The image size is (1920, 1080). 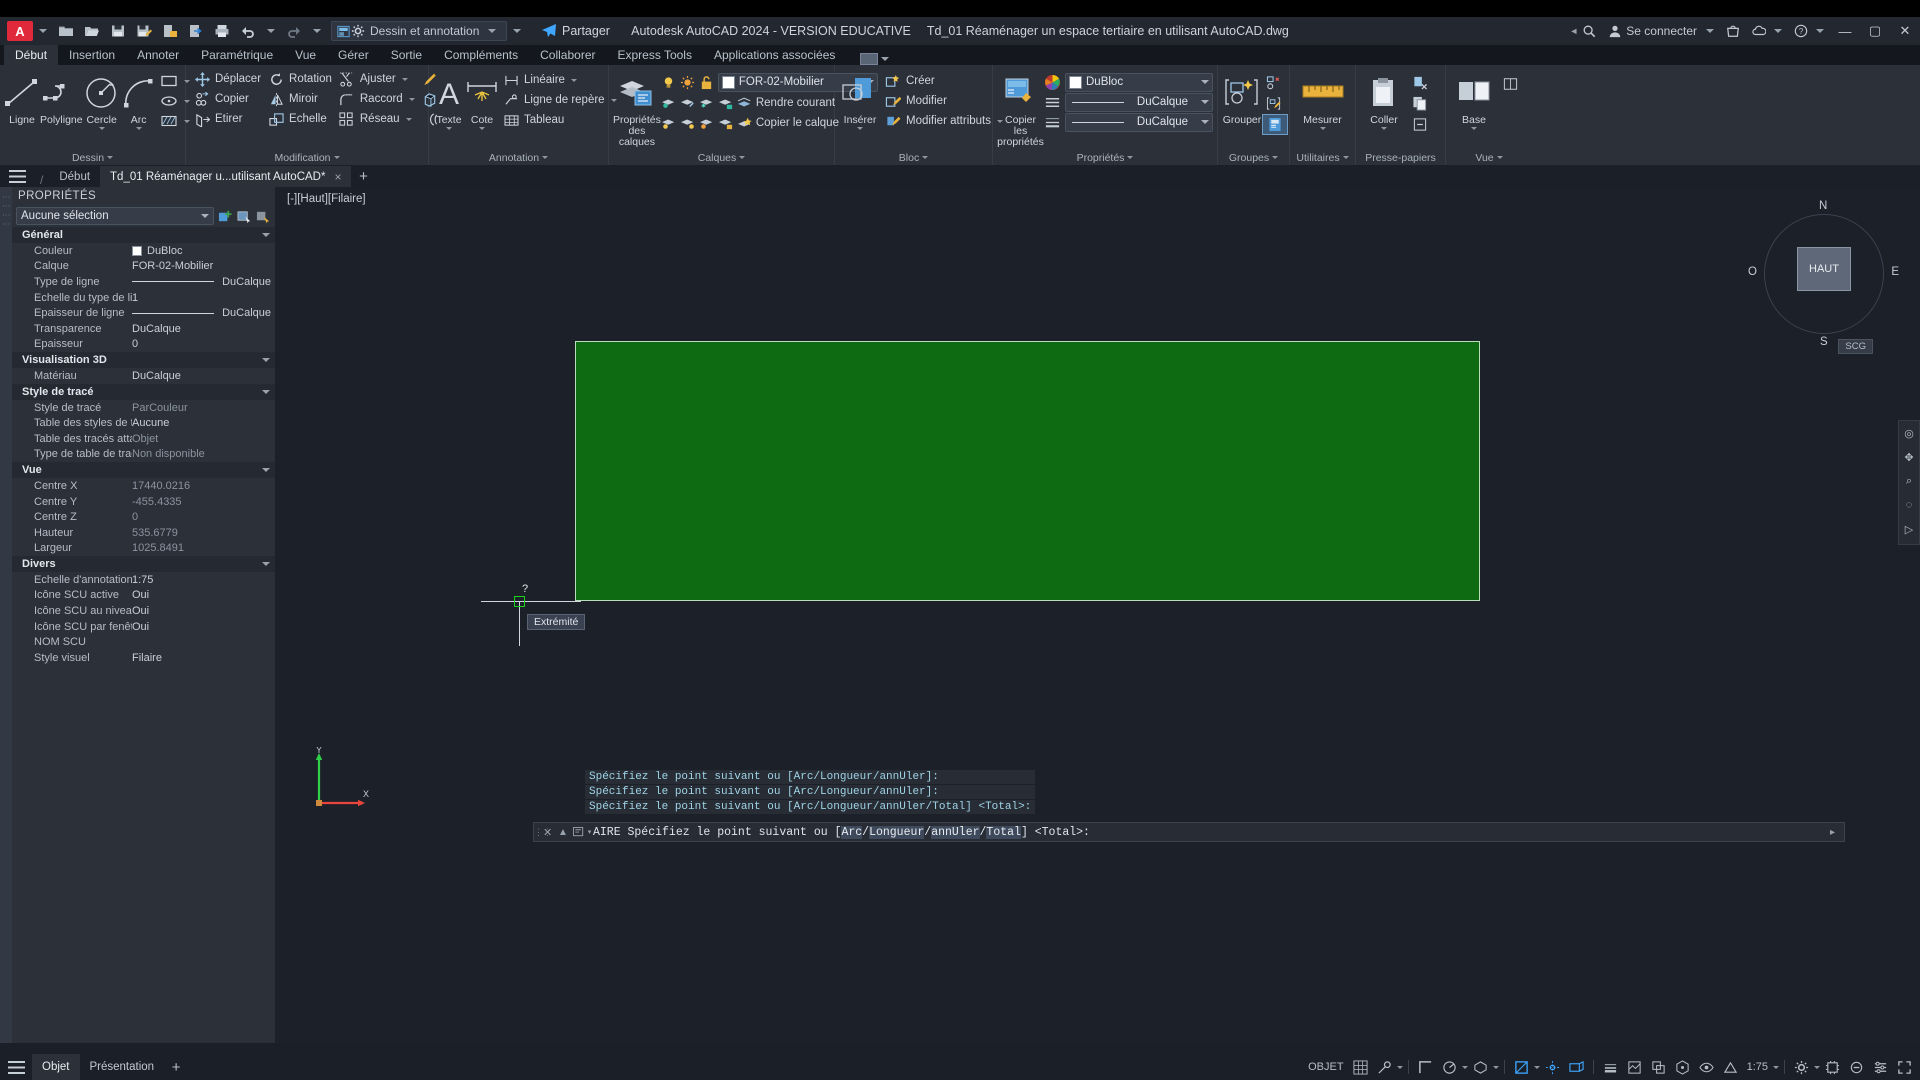 What do you see at coordinates (1855, 346) in the screenshot?
I see `ucs-badge: SCG` at bounding box center [1855, 346].